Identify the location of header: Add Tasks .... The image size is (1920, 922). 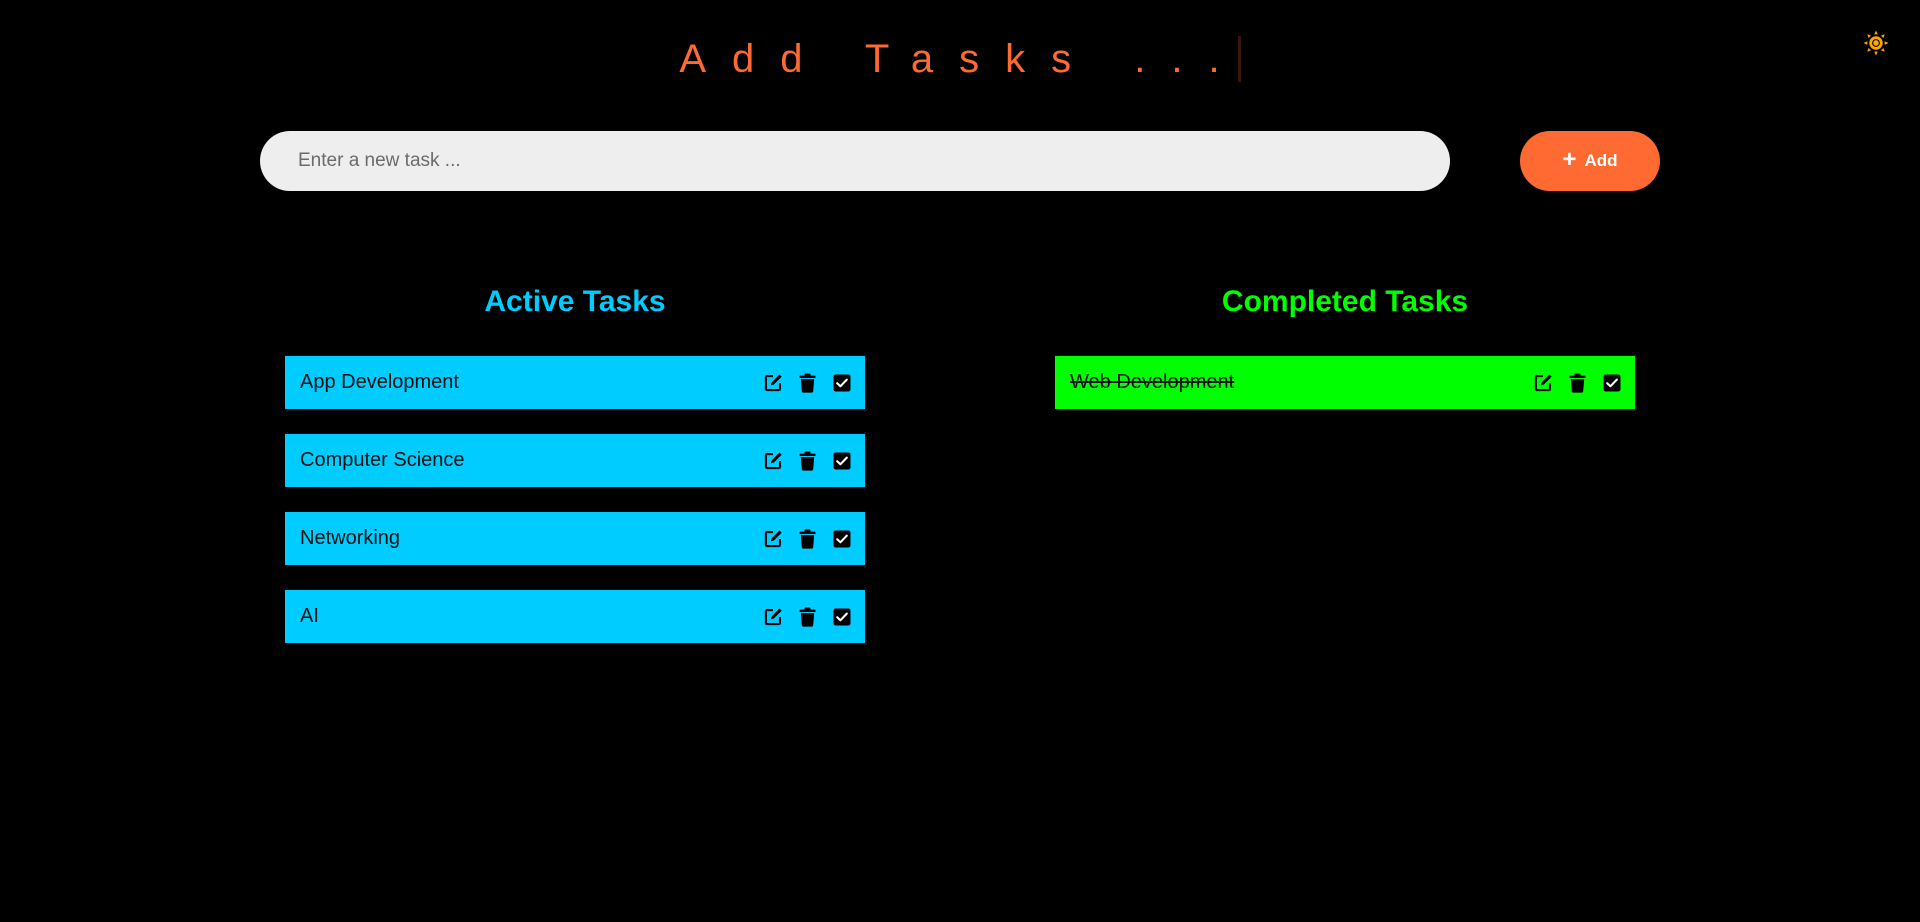
(960, 59).